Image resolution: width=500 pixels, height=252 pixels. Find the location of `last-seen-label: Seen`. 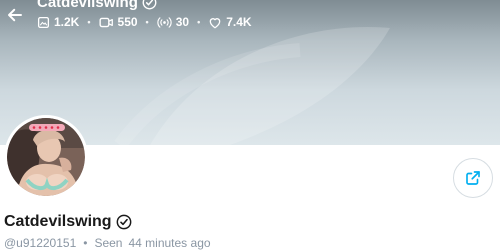

last-seen-label: Seen is located at coordinates (108, 243).